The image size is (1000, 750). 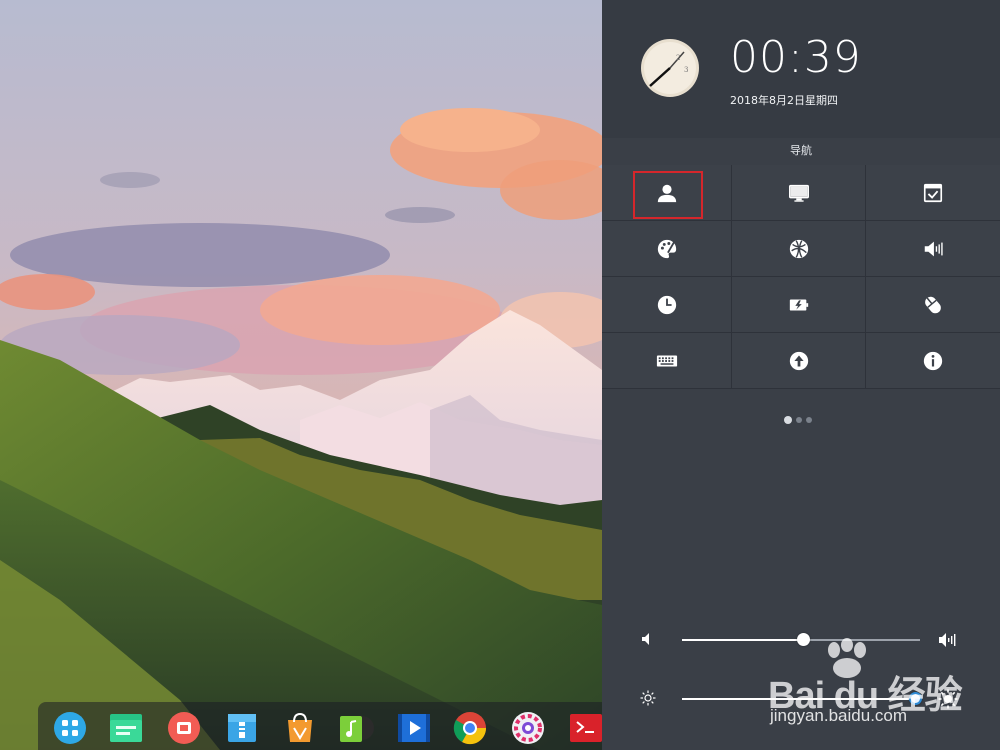 I want to click on nav-tile-time-date, so click(x=667, y=305).